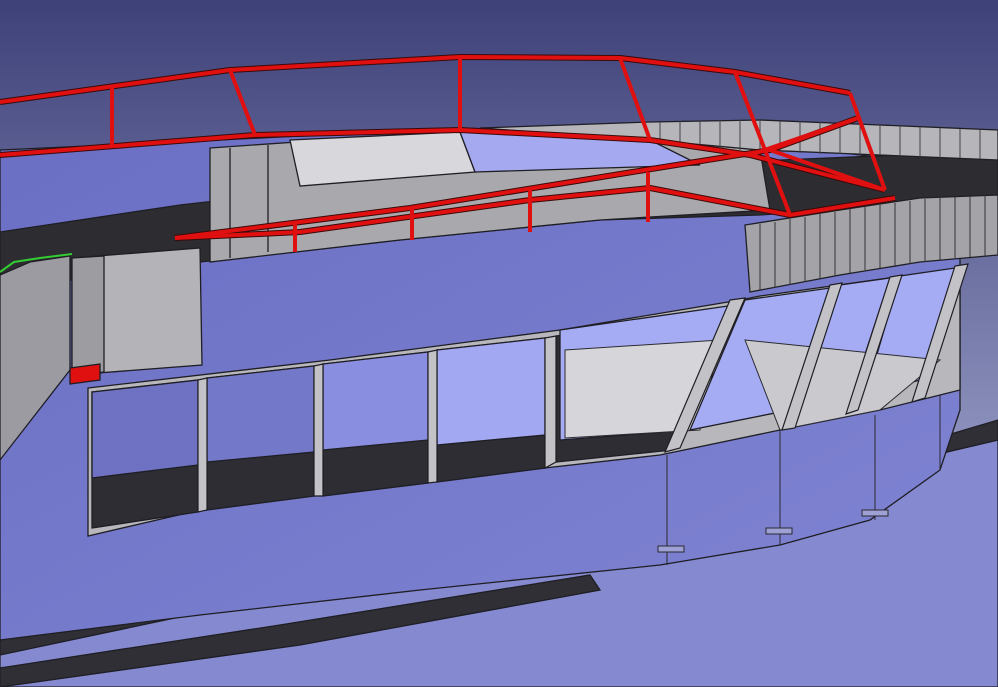 This screenshot has width=998, height=687. I want to click on window-pane-4-glass, so click(491, 391).